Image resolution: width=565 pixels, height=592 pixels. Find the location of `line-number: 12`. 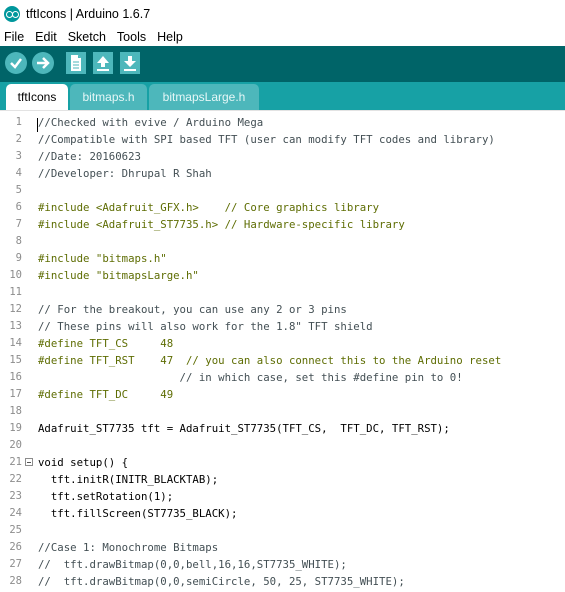

line-number: 12 is located at coordinates (15, 309).